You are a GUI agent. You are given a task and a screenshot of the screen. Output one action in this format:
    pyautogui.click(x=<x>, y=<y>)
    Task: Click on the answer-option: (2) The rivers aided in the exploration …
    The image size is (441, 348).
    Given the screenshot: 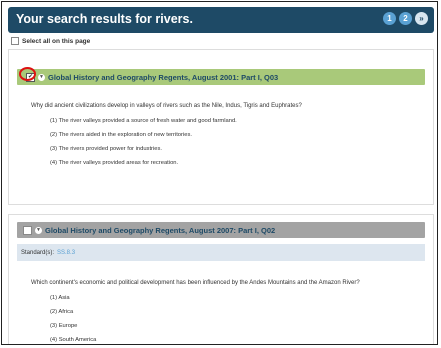 What is the action you would take?
    pyautogui.click(x=121, y=135)
    